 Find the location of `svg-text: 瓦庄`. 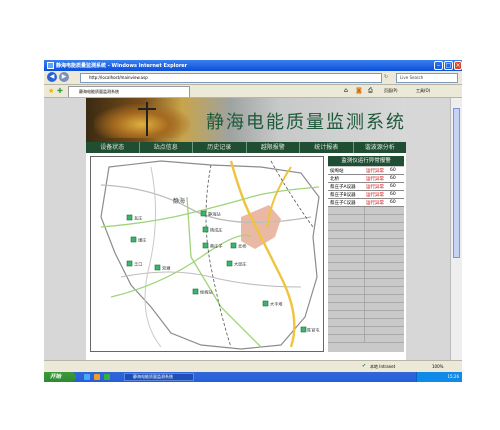

svg-text: 瓦庄 is located at coordinates (138, 218).